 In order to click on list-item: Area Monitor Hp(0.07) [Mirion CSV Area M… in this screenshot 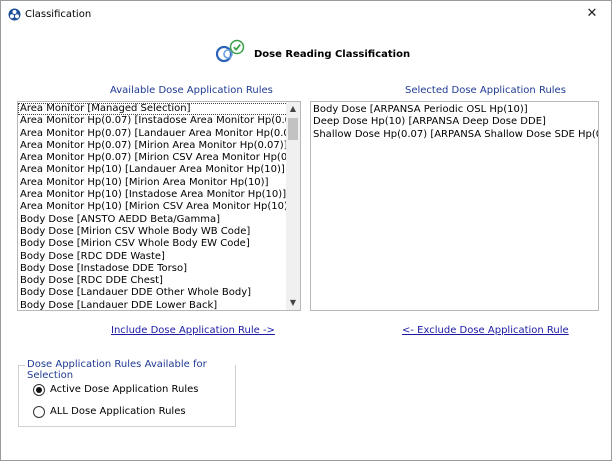, I will do `click(159, 158)`.